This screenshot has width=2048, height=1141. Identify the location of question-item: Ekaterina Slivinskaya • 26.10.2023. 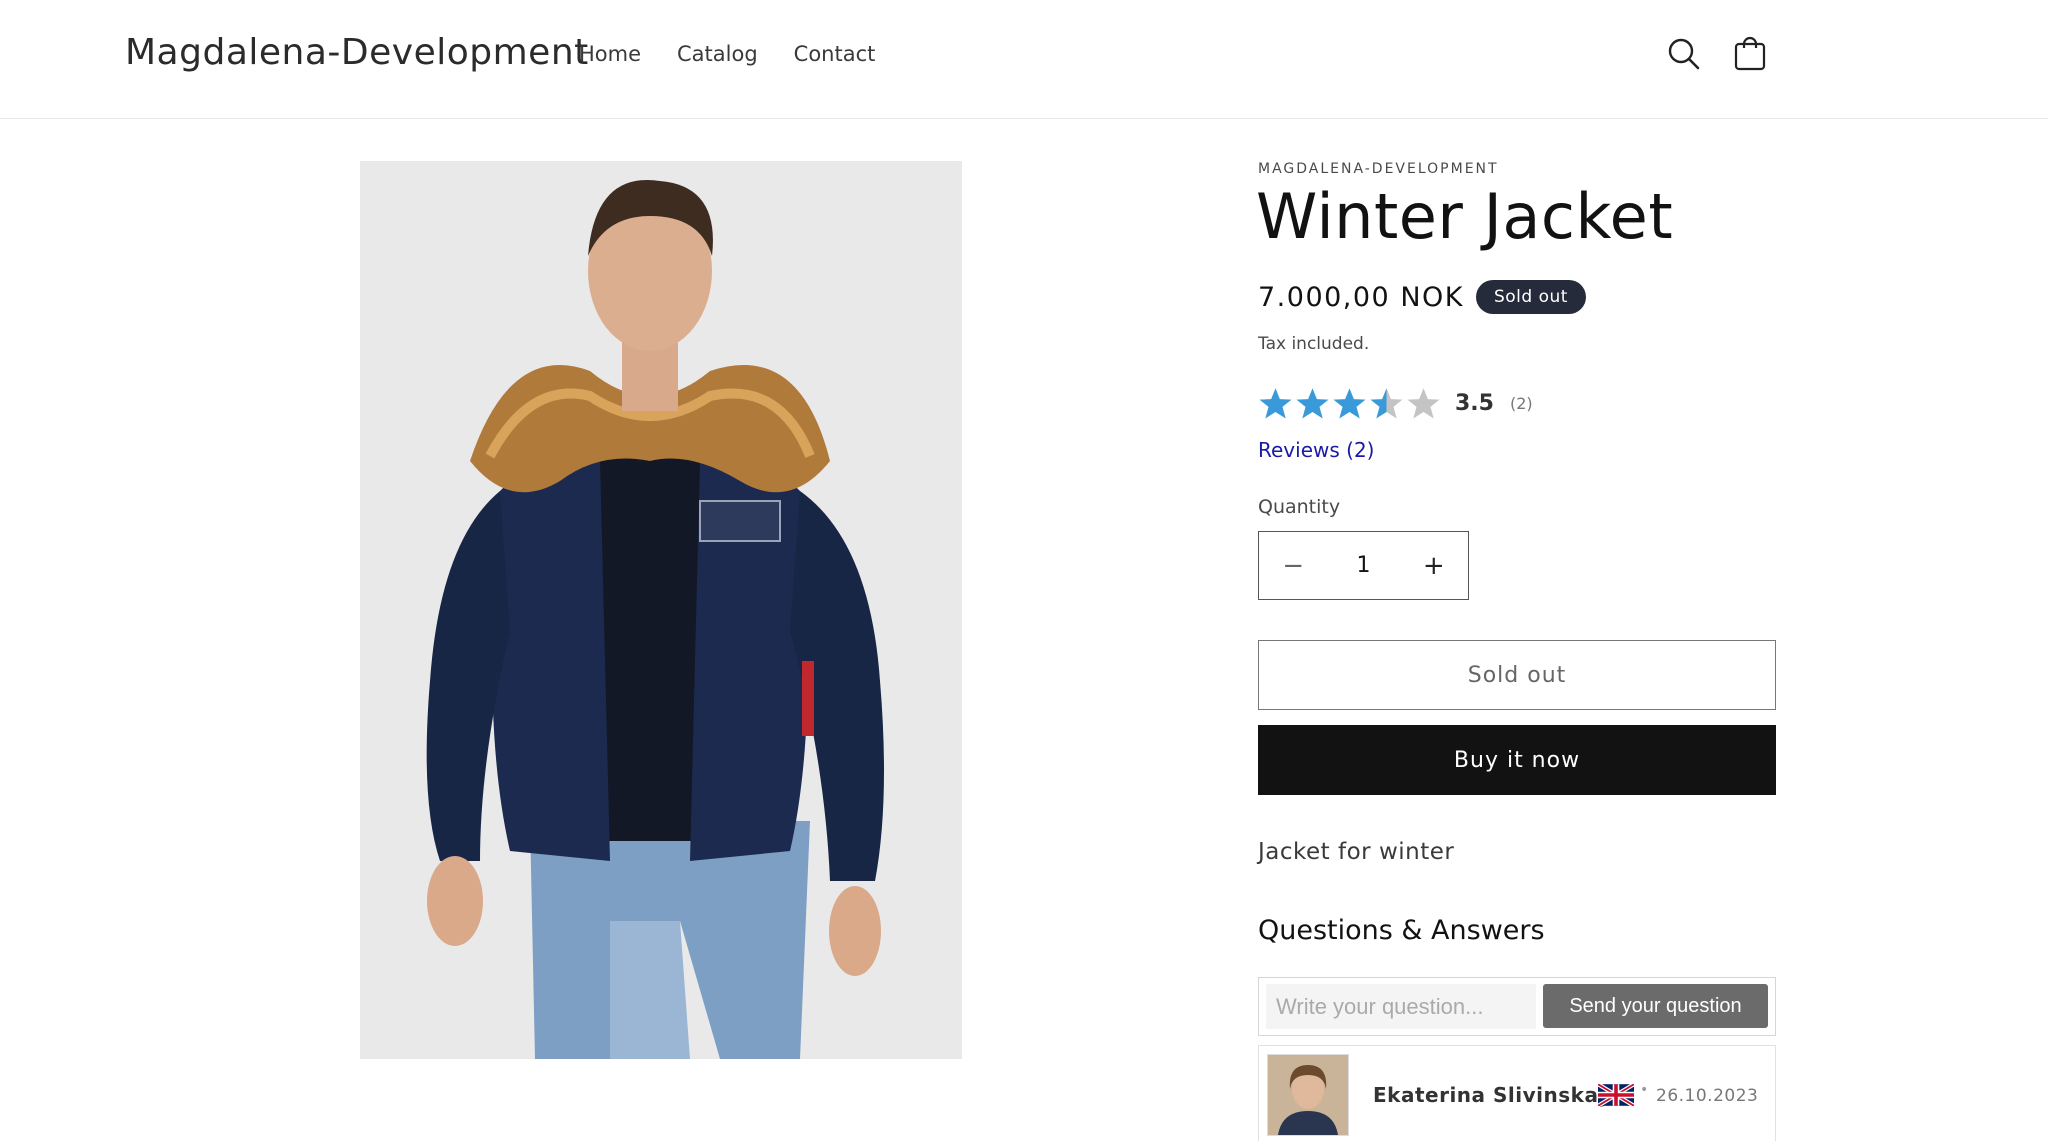
(1517, 1093).